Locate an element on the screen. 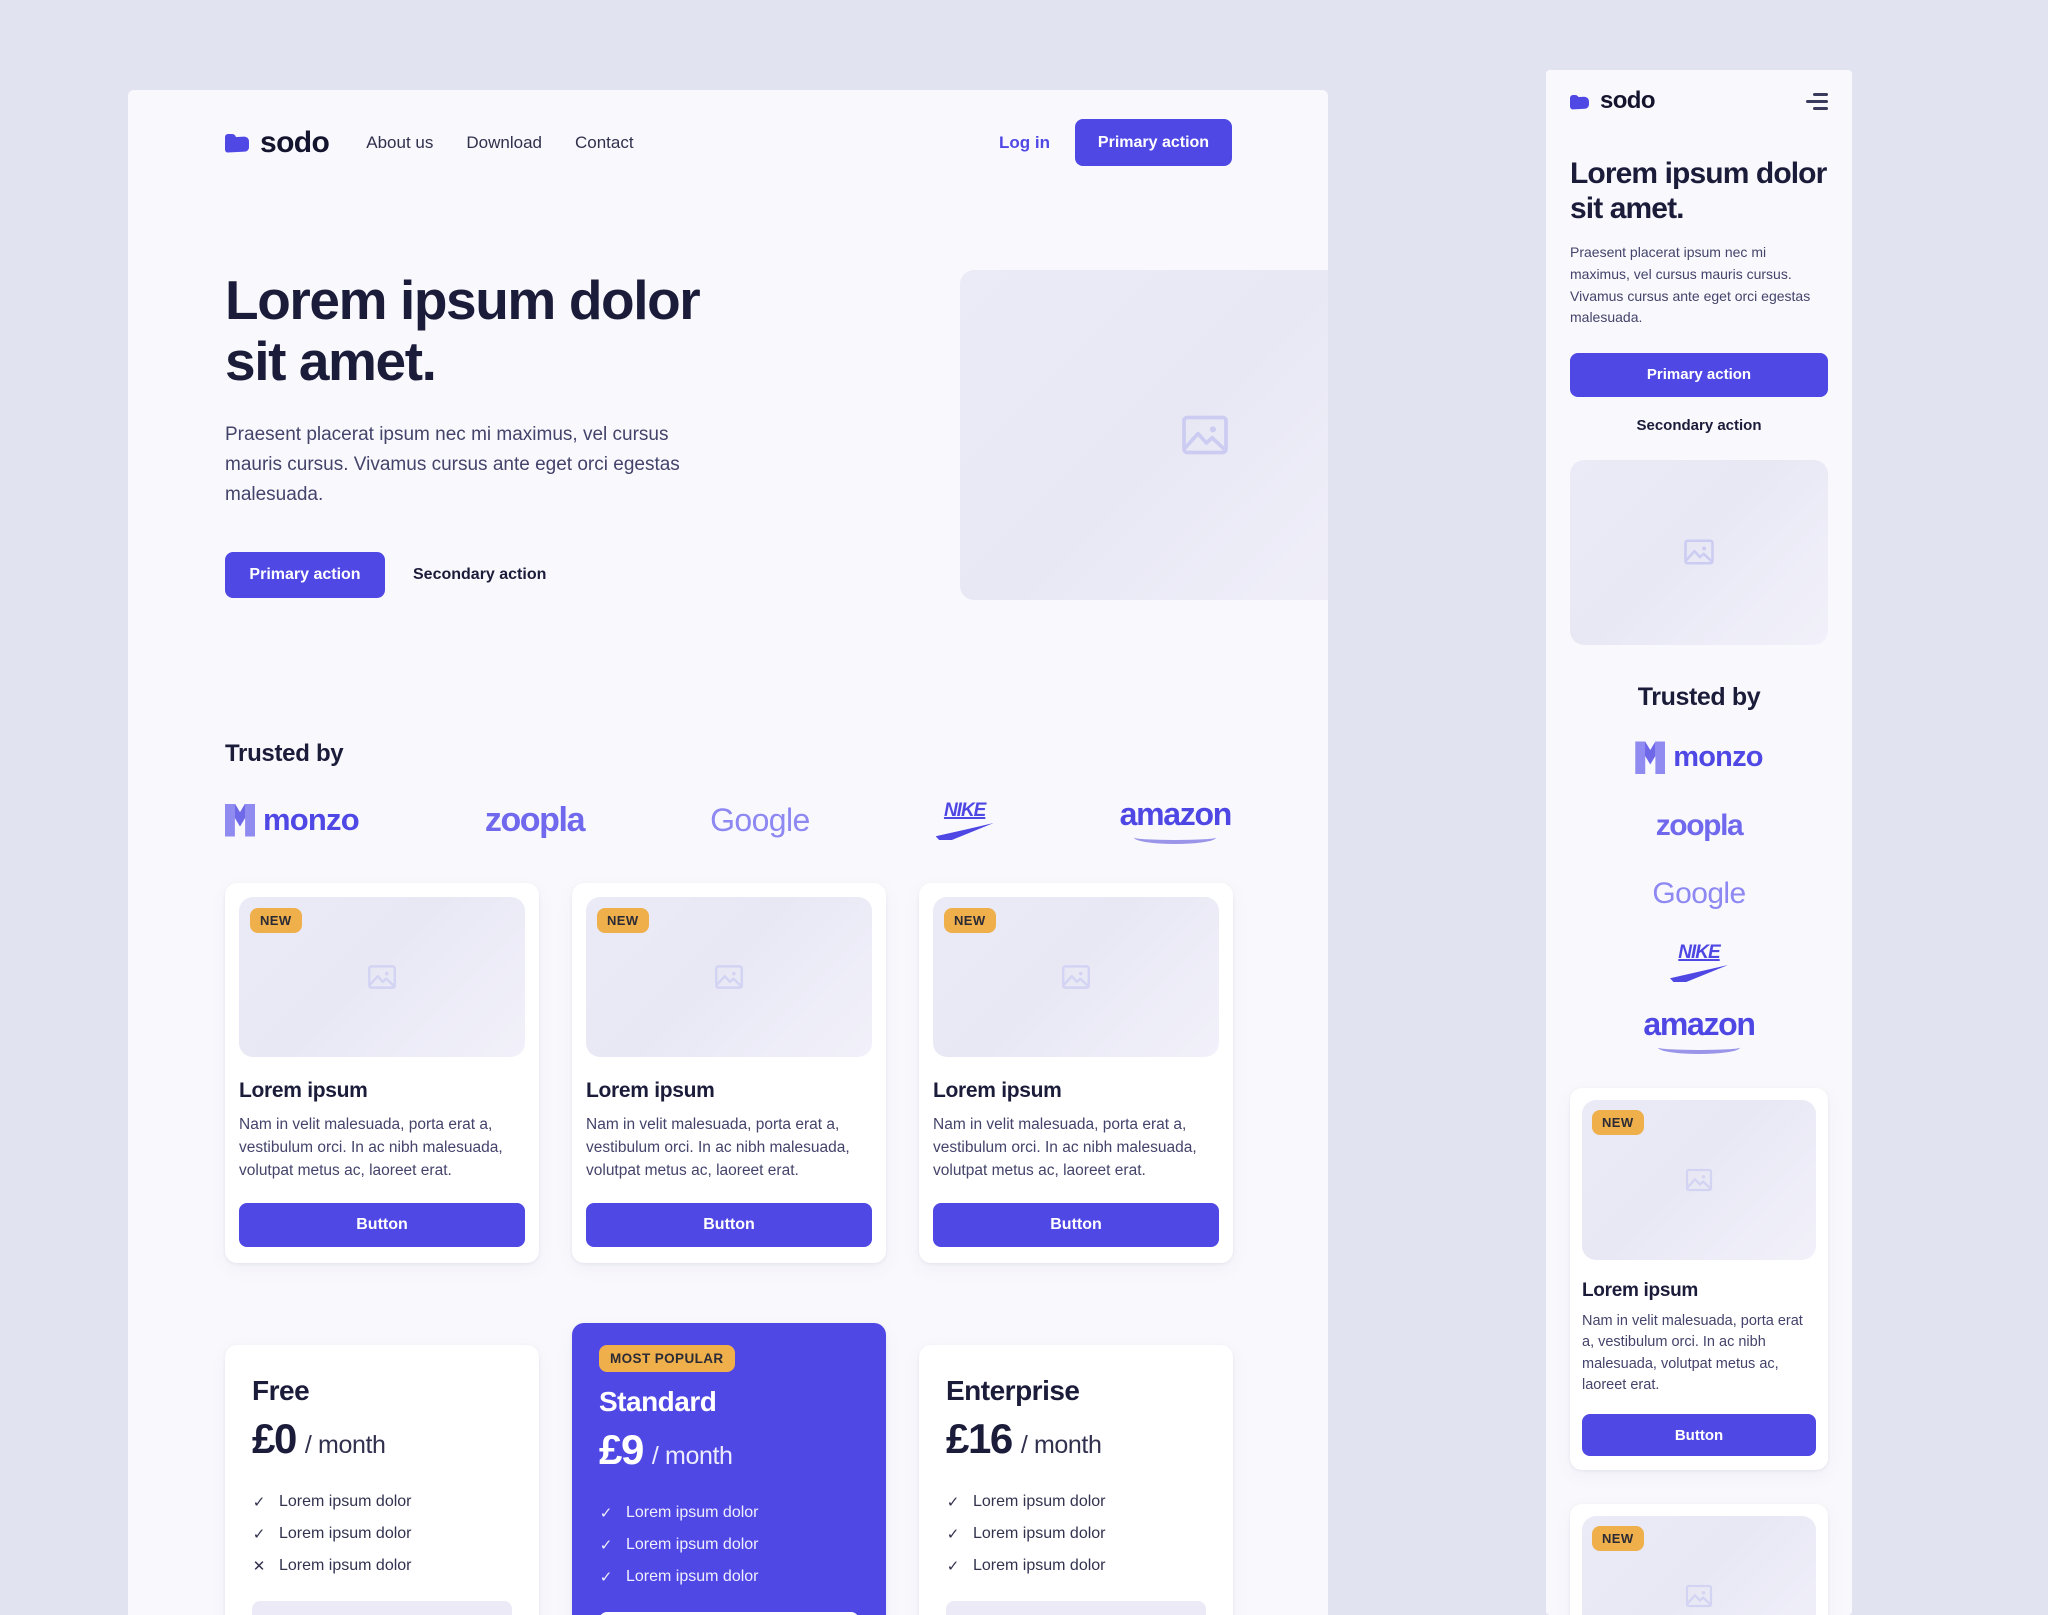 This screenshot has height=1615, width=2048. mobile-brand-logo: sodo is located at coordinates (1613, 100).